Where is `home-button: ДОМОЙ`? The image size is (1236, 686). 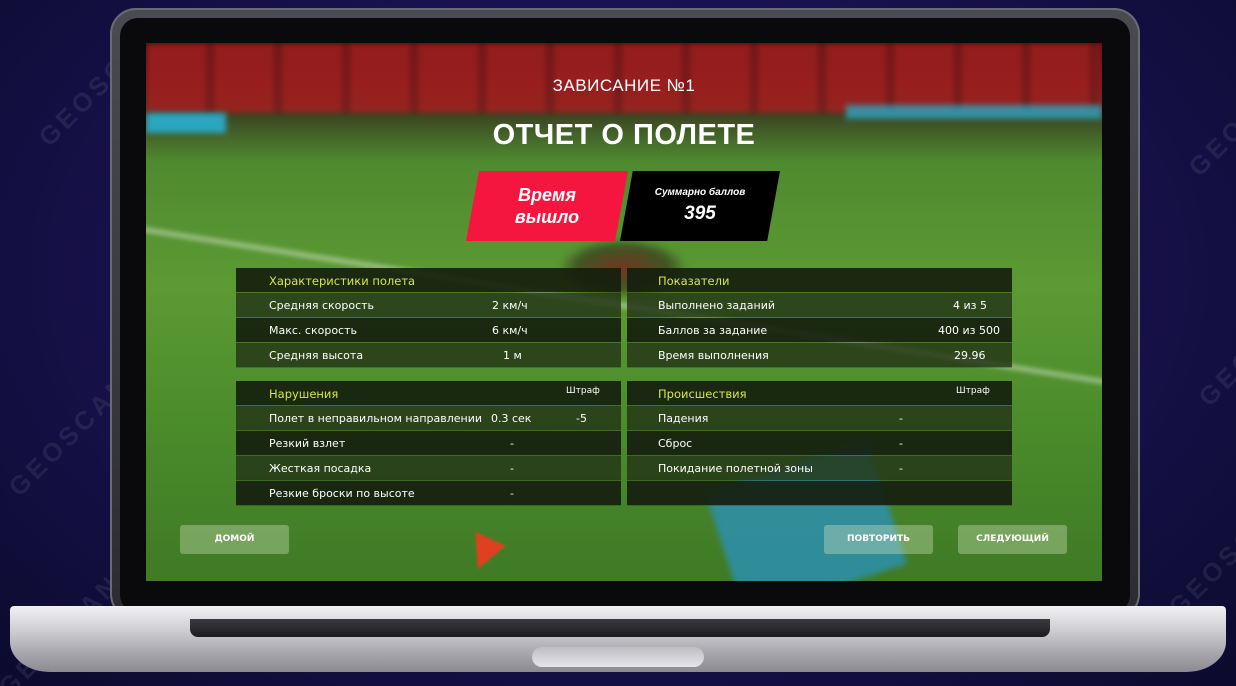 home-button: ДОМОЙ is located at coordinates (234, 539).